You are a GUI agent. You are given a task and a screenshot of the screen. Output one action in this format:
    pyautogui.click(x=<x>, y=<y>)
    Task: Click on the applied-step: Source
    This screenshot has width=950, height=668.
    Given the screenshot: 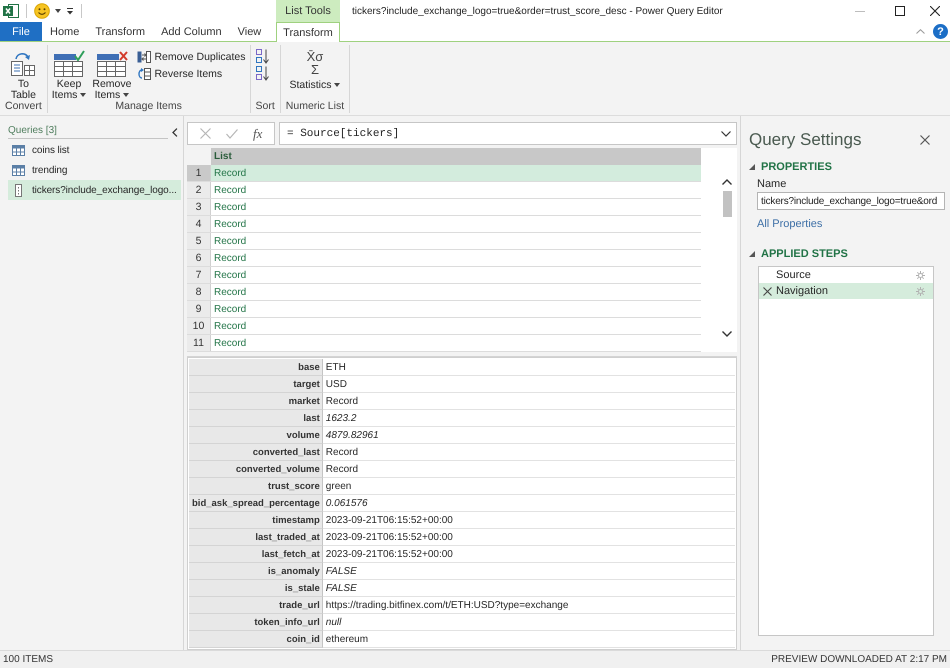 What is the action you would take?
    pyautogui.click(x=846, y=275)
    